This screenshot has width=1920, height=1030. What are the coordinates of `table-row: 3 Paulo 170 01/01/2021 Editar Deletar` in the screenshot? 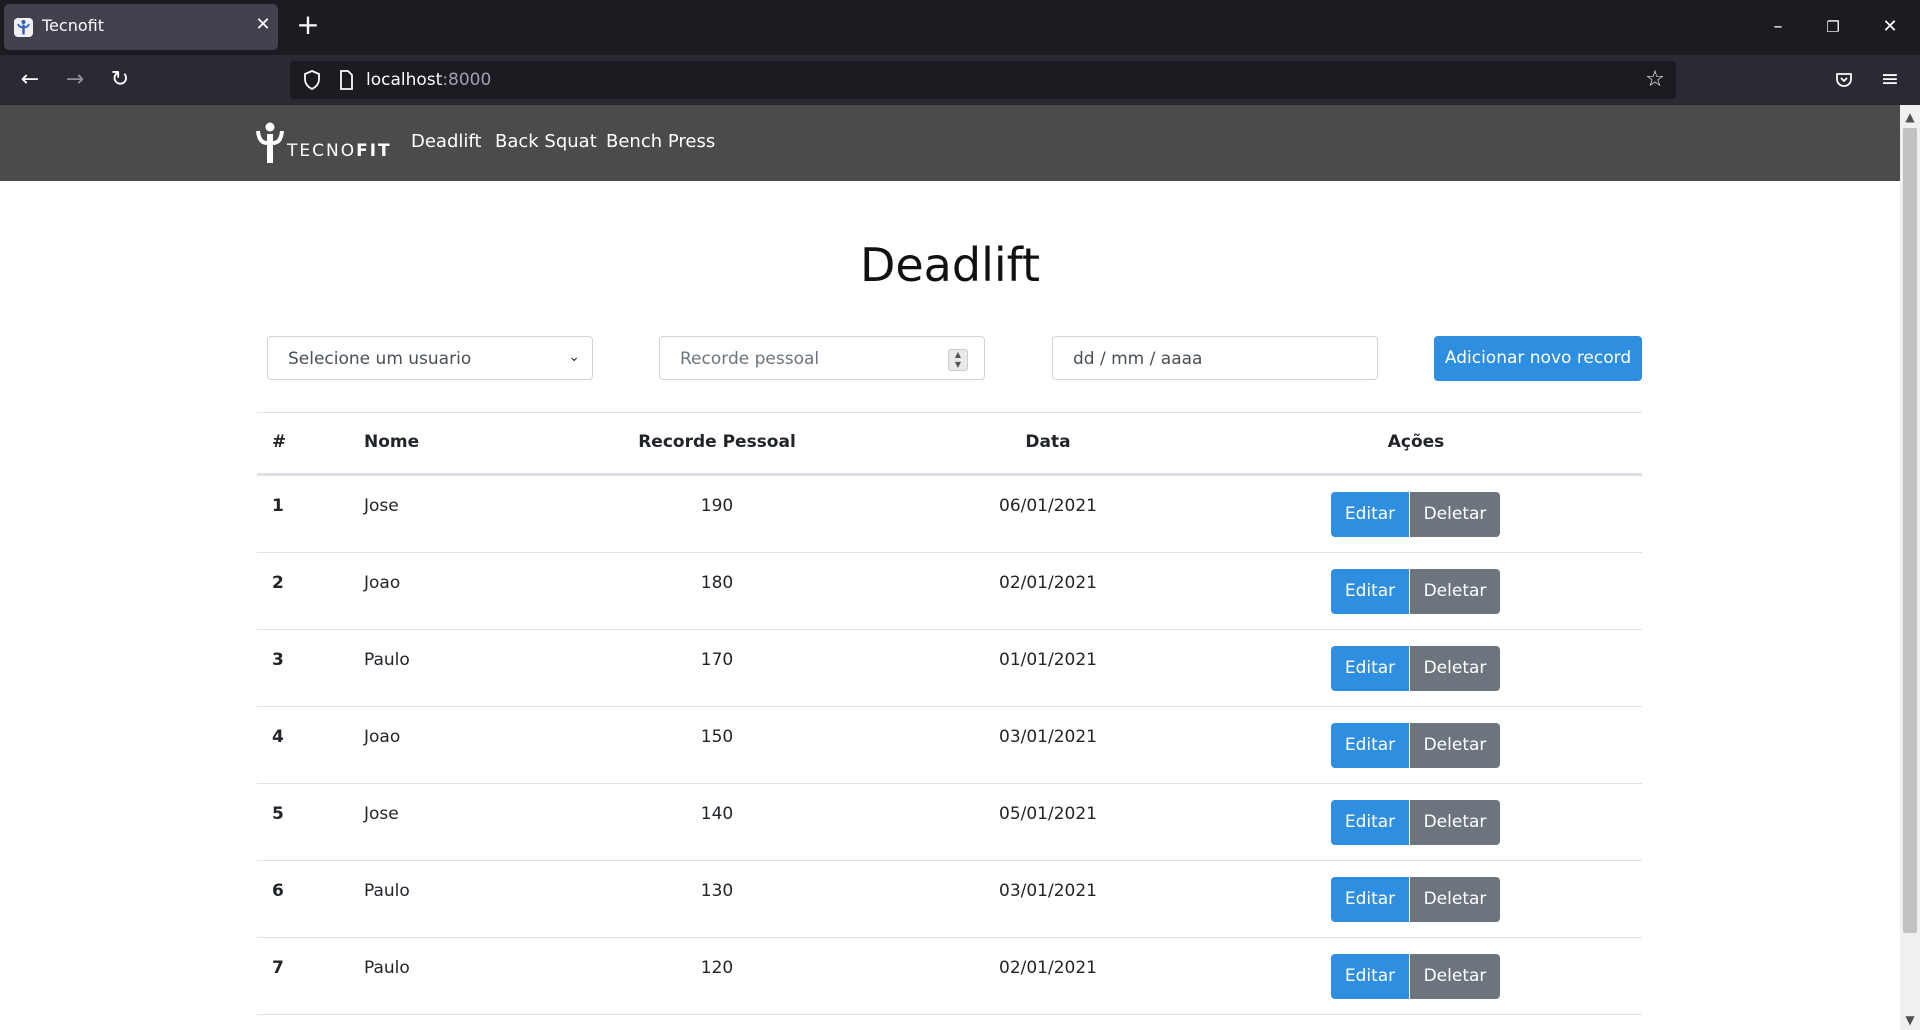 It's located at (949, 668).